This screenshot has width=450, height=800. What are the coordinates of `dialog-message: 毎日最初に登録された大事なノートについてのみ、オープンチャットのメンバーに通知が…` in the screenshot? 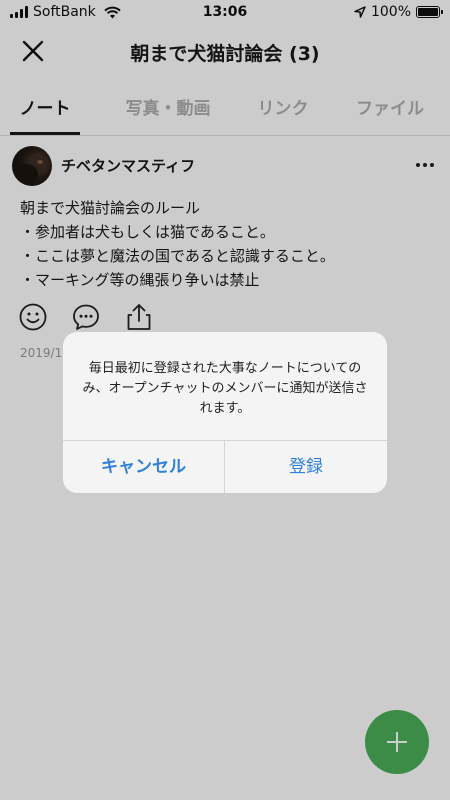 It's located at (225, 388).